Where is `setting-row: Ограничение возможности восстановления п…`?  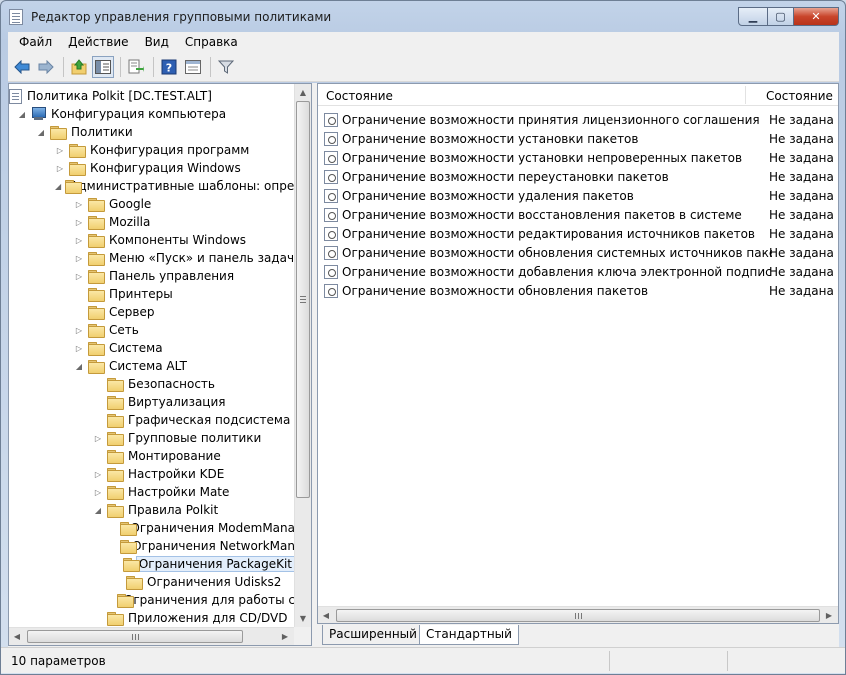 setting-row: Ограничение возможности восстановления п… is located at coordinates (576, 214).